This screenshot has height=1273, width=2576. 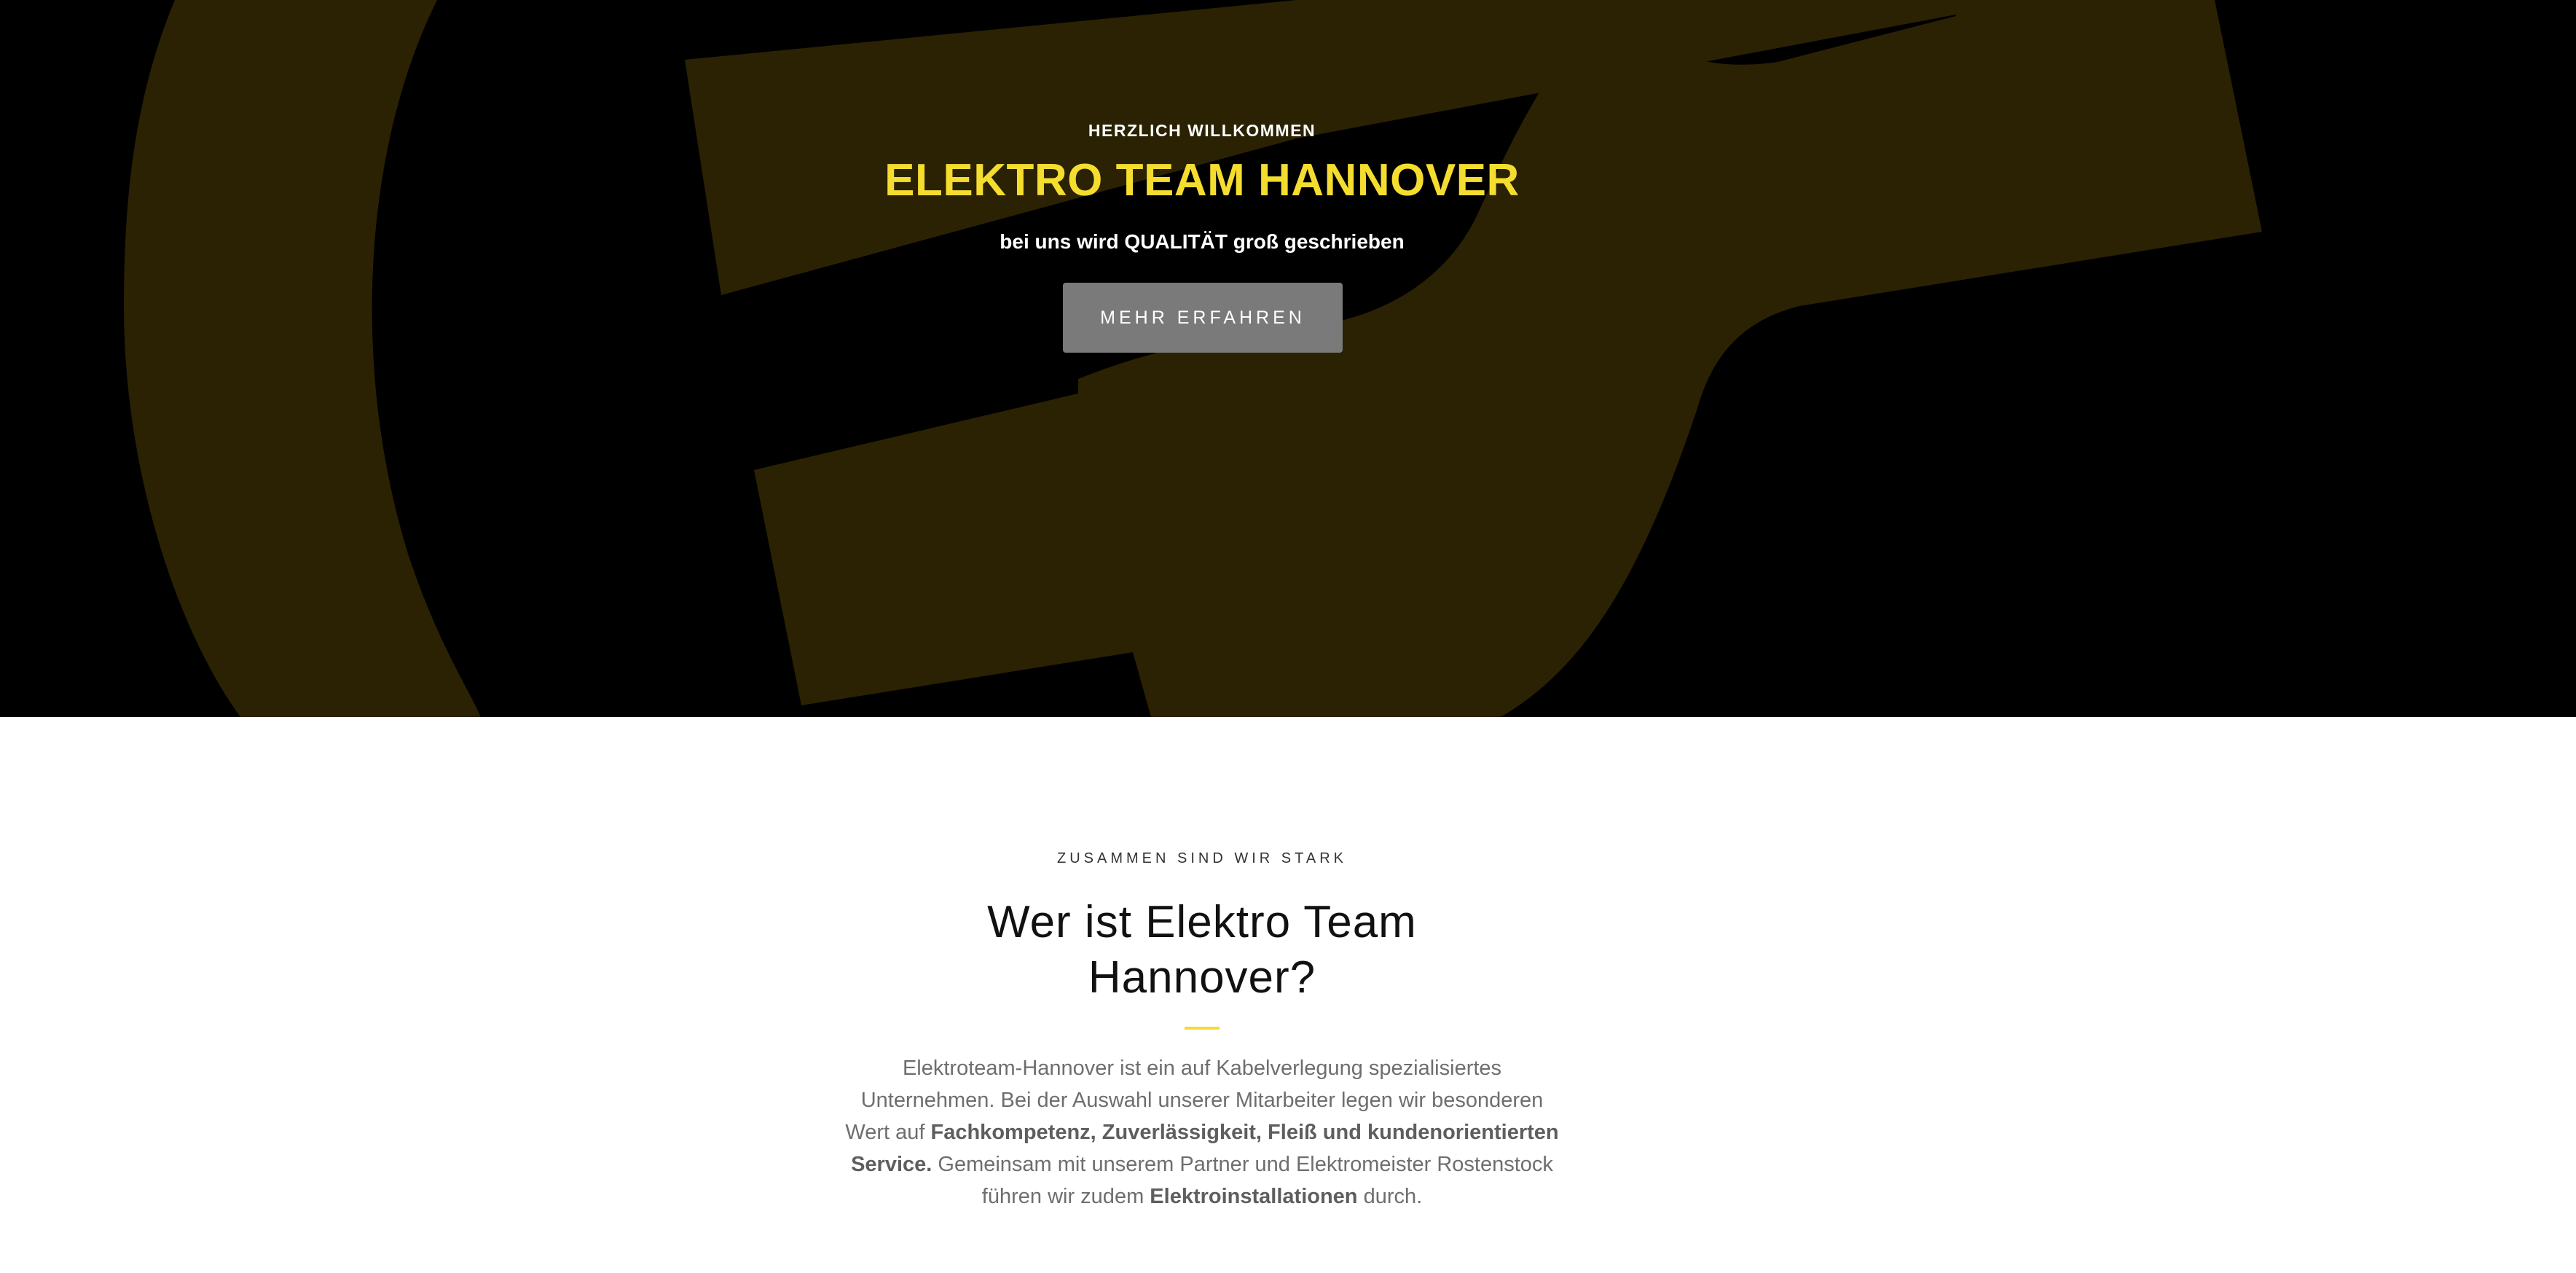 What do you see at coordinates (1202, 241) in the screenshot?
I see `hero-subtitle: bei uns wird QUALITÄT groß geschrieben` at bounding box center [1202, 241].